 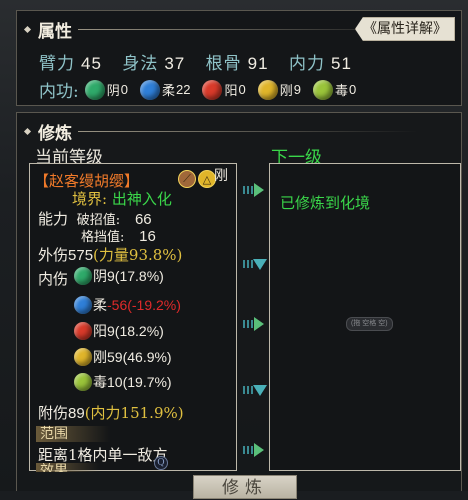 I want to click on inner-du: 毒 10 (19.7%), so click(x=123, y=382).